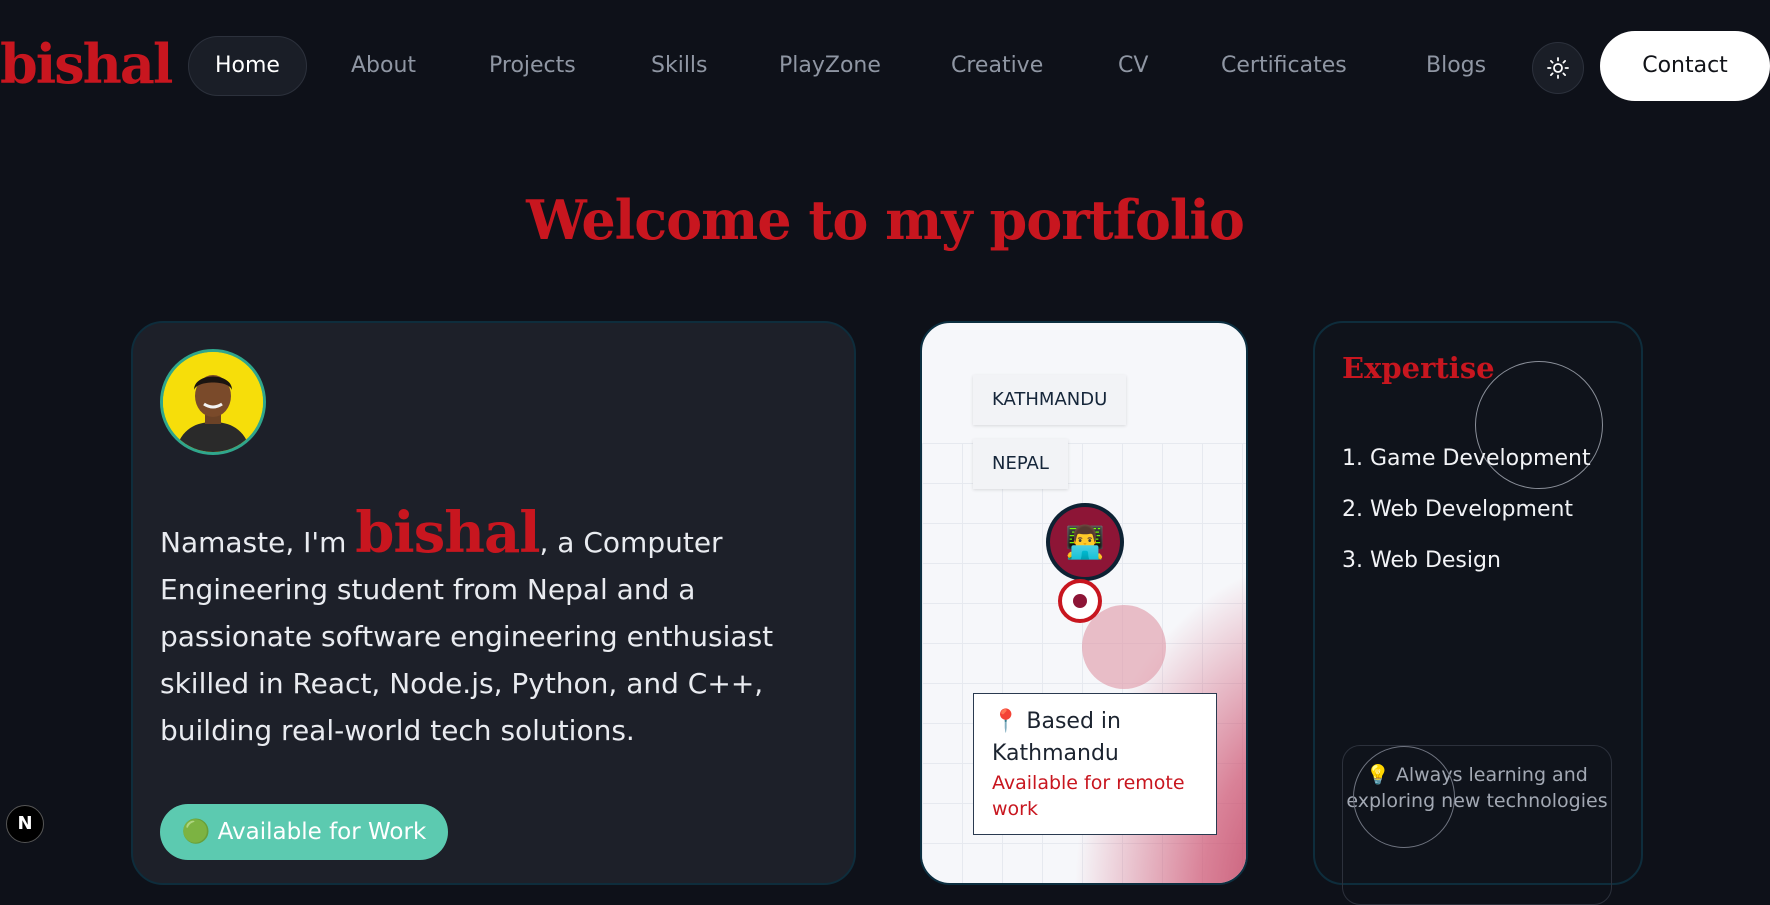 Image resolution: width=1770 pixels, height=905 pixels. I want to click on sun-icon, so click(1558, 68).